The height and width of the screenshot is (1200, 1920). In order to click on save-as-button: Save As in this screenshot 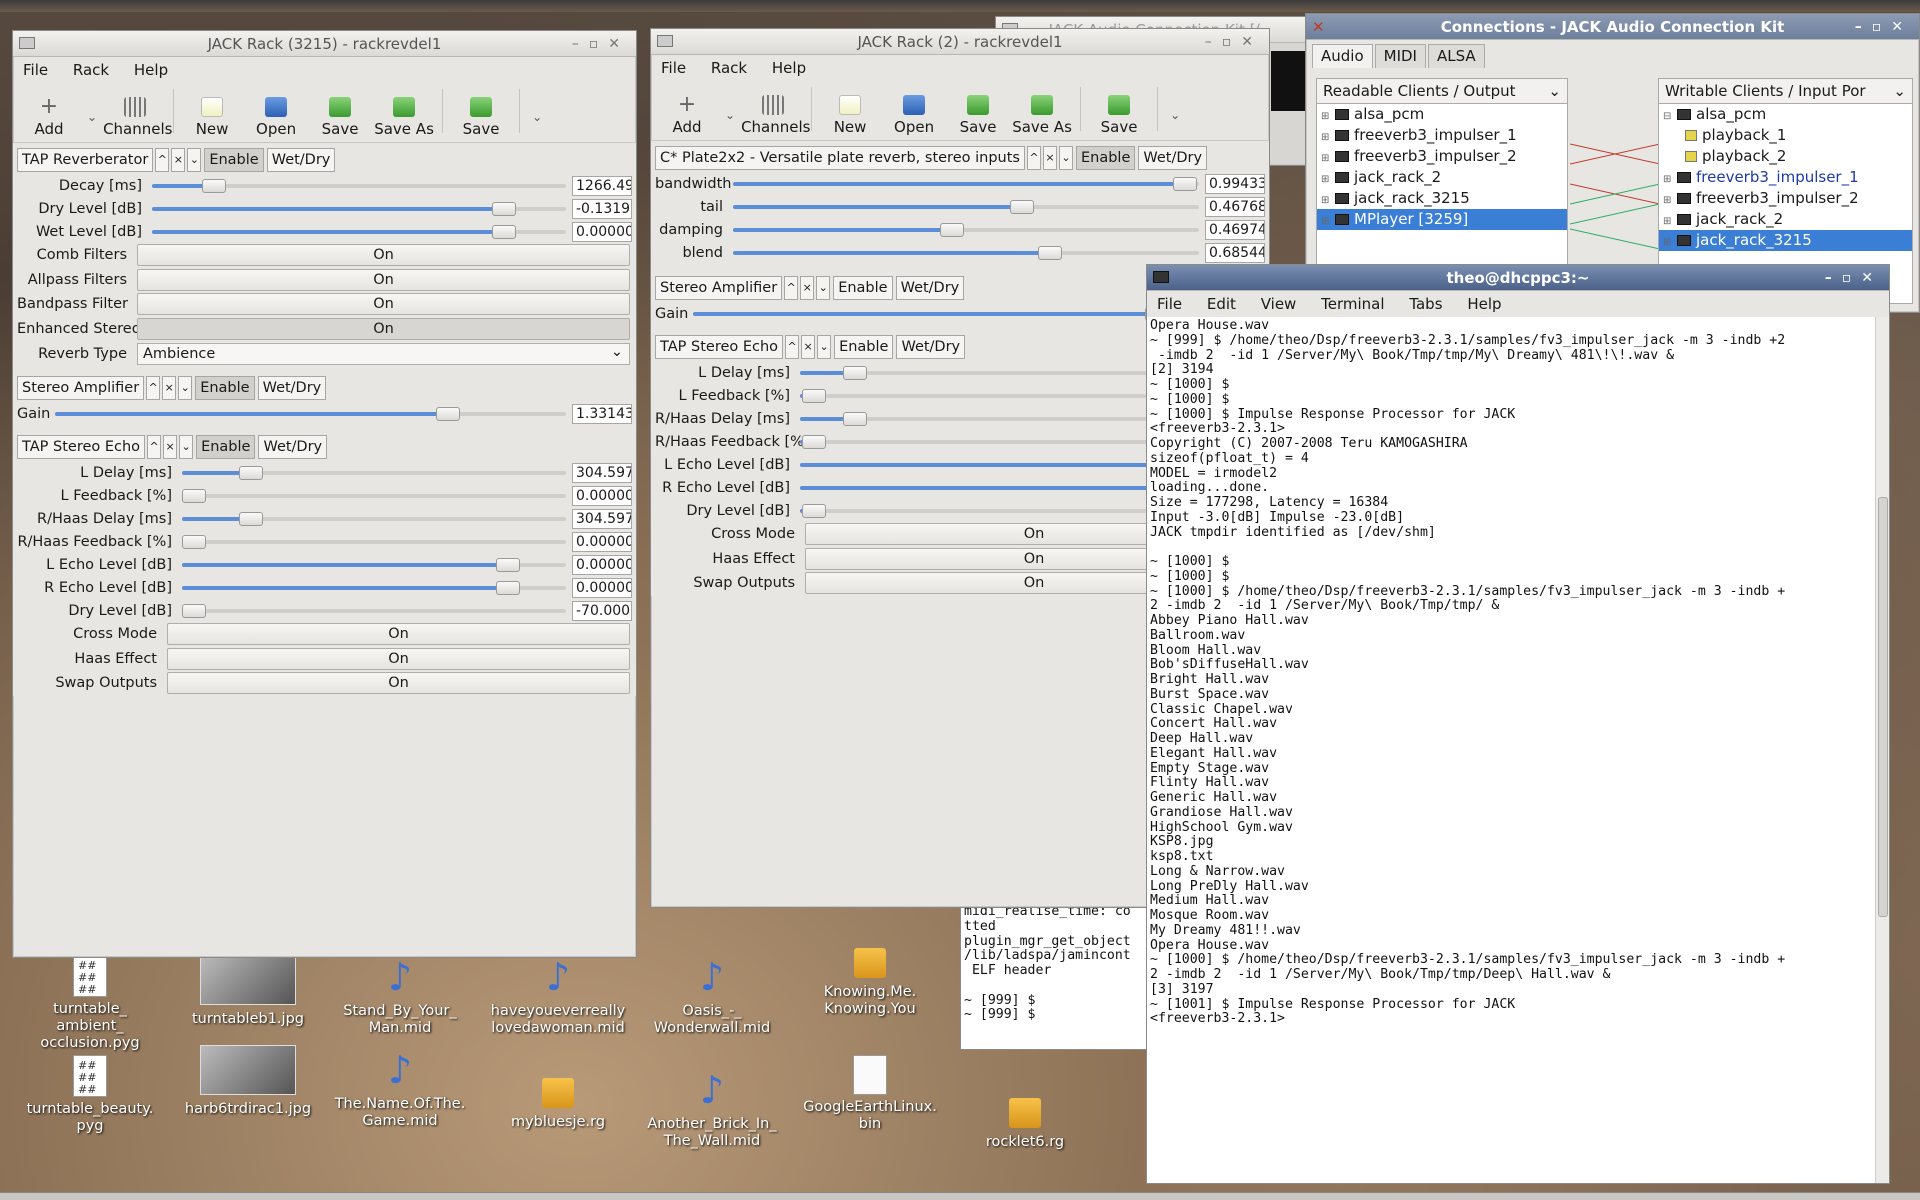, I will do `click(404, 117)`.